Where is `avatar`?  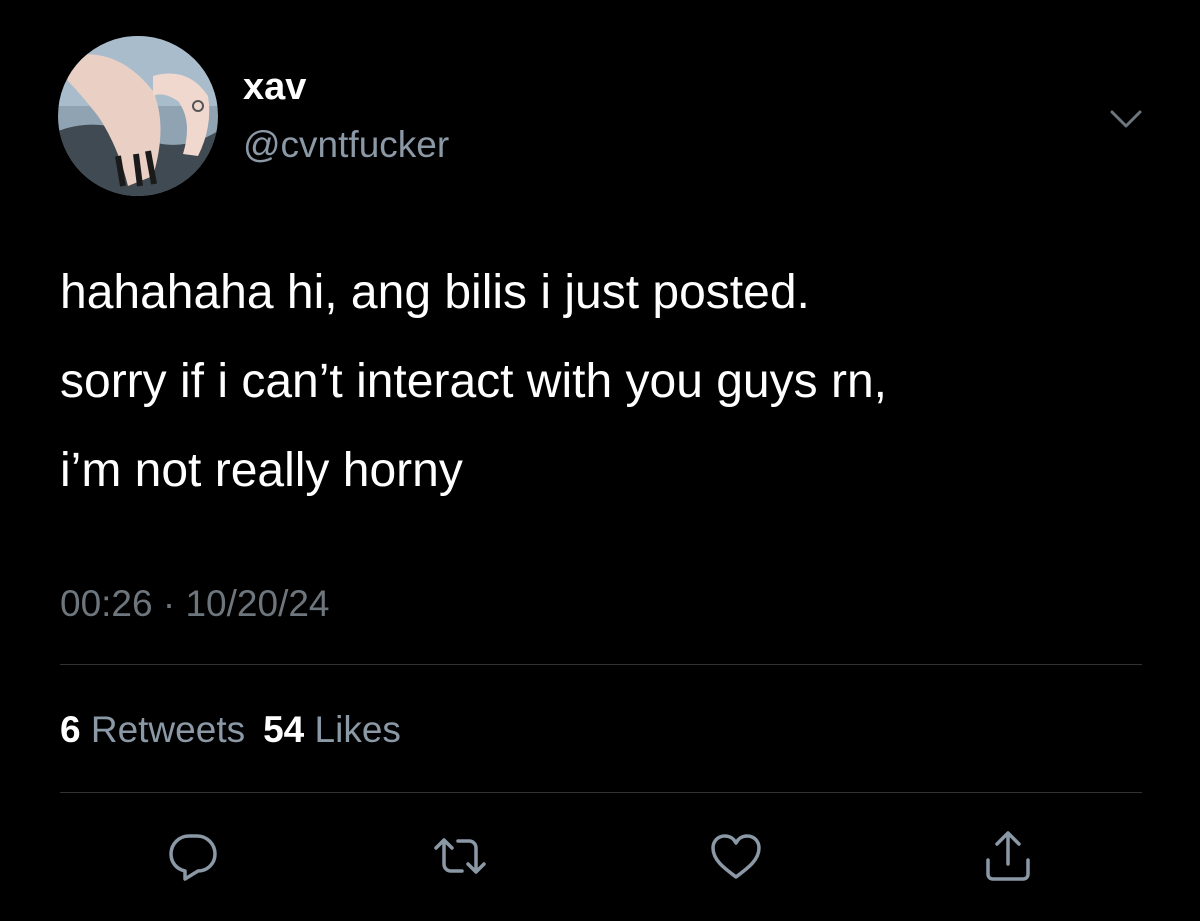 avatar is located at coordinates (138, 116).